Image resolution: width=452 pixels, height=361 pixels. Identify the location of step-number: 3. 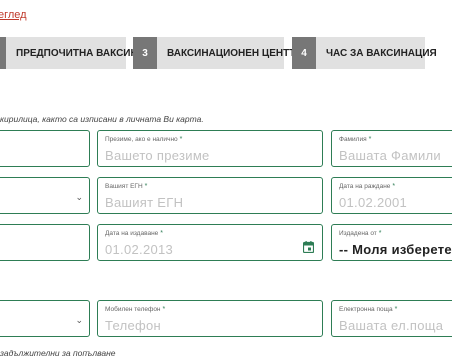
(145, 53).